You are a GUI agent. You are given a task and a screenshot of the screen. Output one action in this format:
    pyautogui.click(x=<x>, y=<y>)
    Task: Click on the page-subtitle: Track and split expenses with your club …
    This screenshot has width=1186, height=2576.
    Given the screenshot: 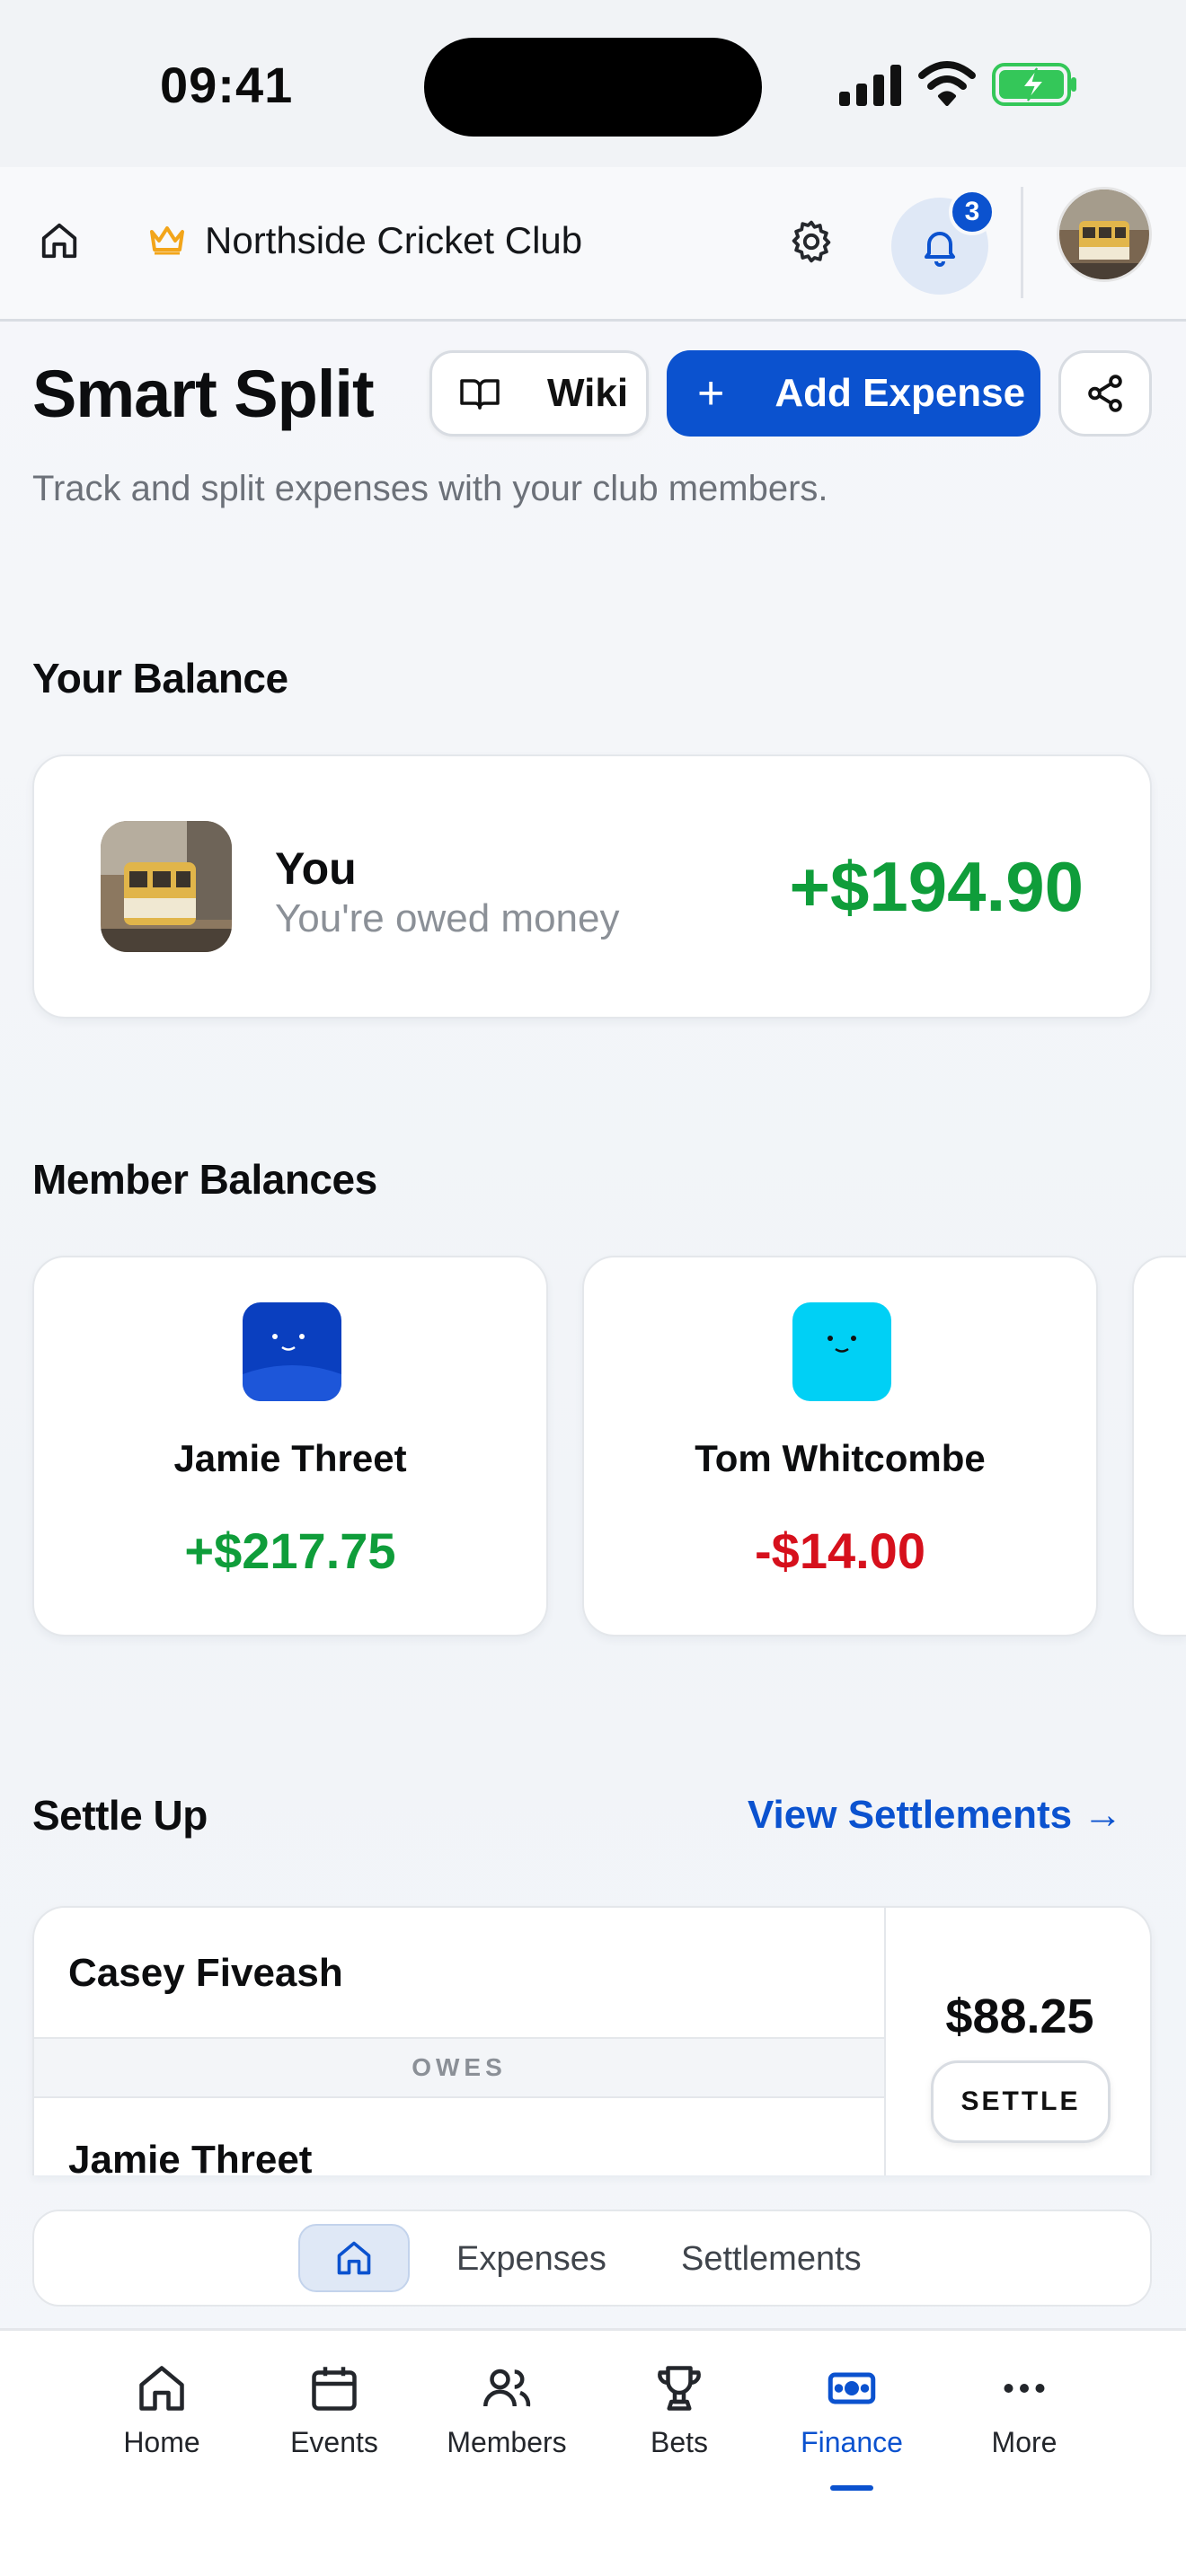 What is the action you would take?
    pyautogui.click(x=430, y=488)
    